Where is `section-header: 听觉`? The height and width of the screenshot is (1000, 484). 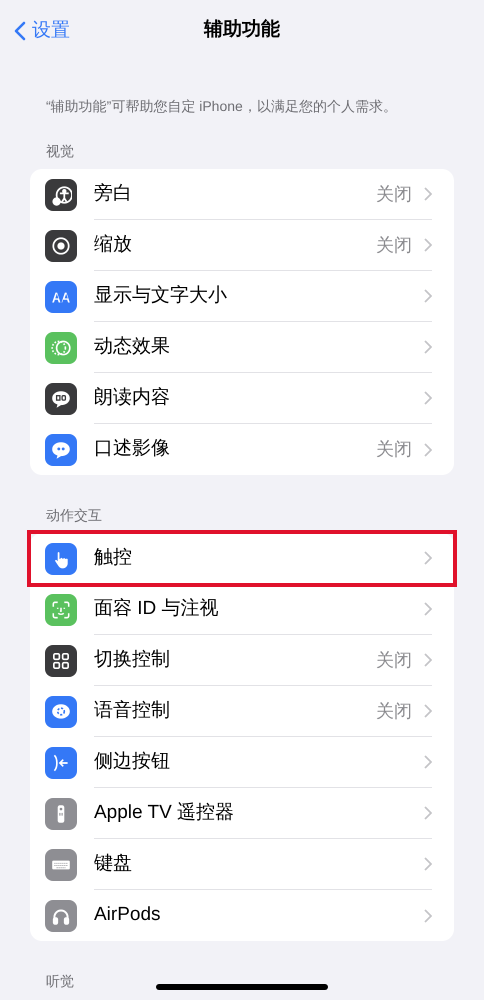 section-header: 听觉 is located at coordinates (60, 981).